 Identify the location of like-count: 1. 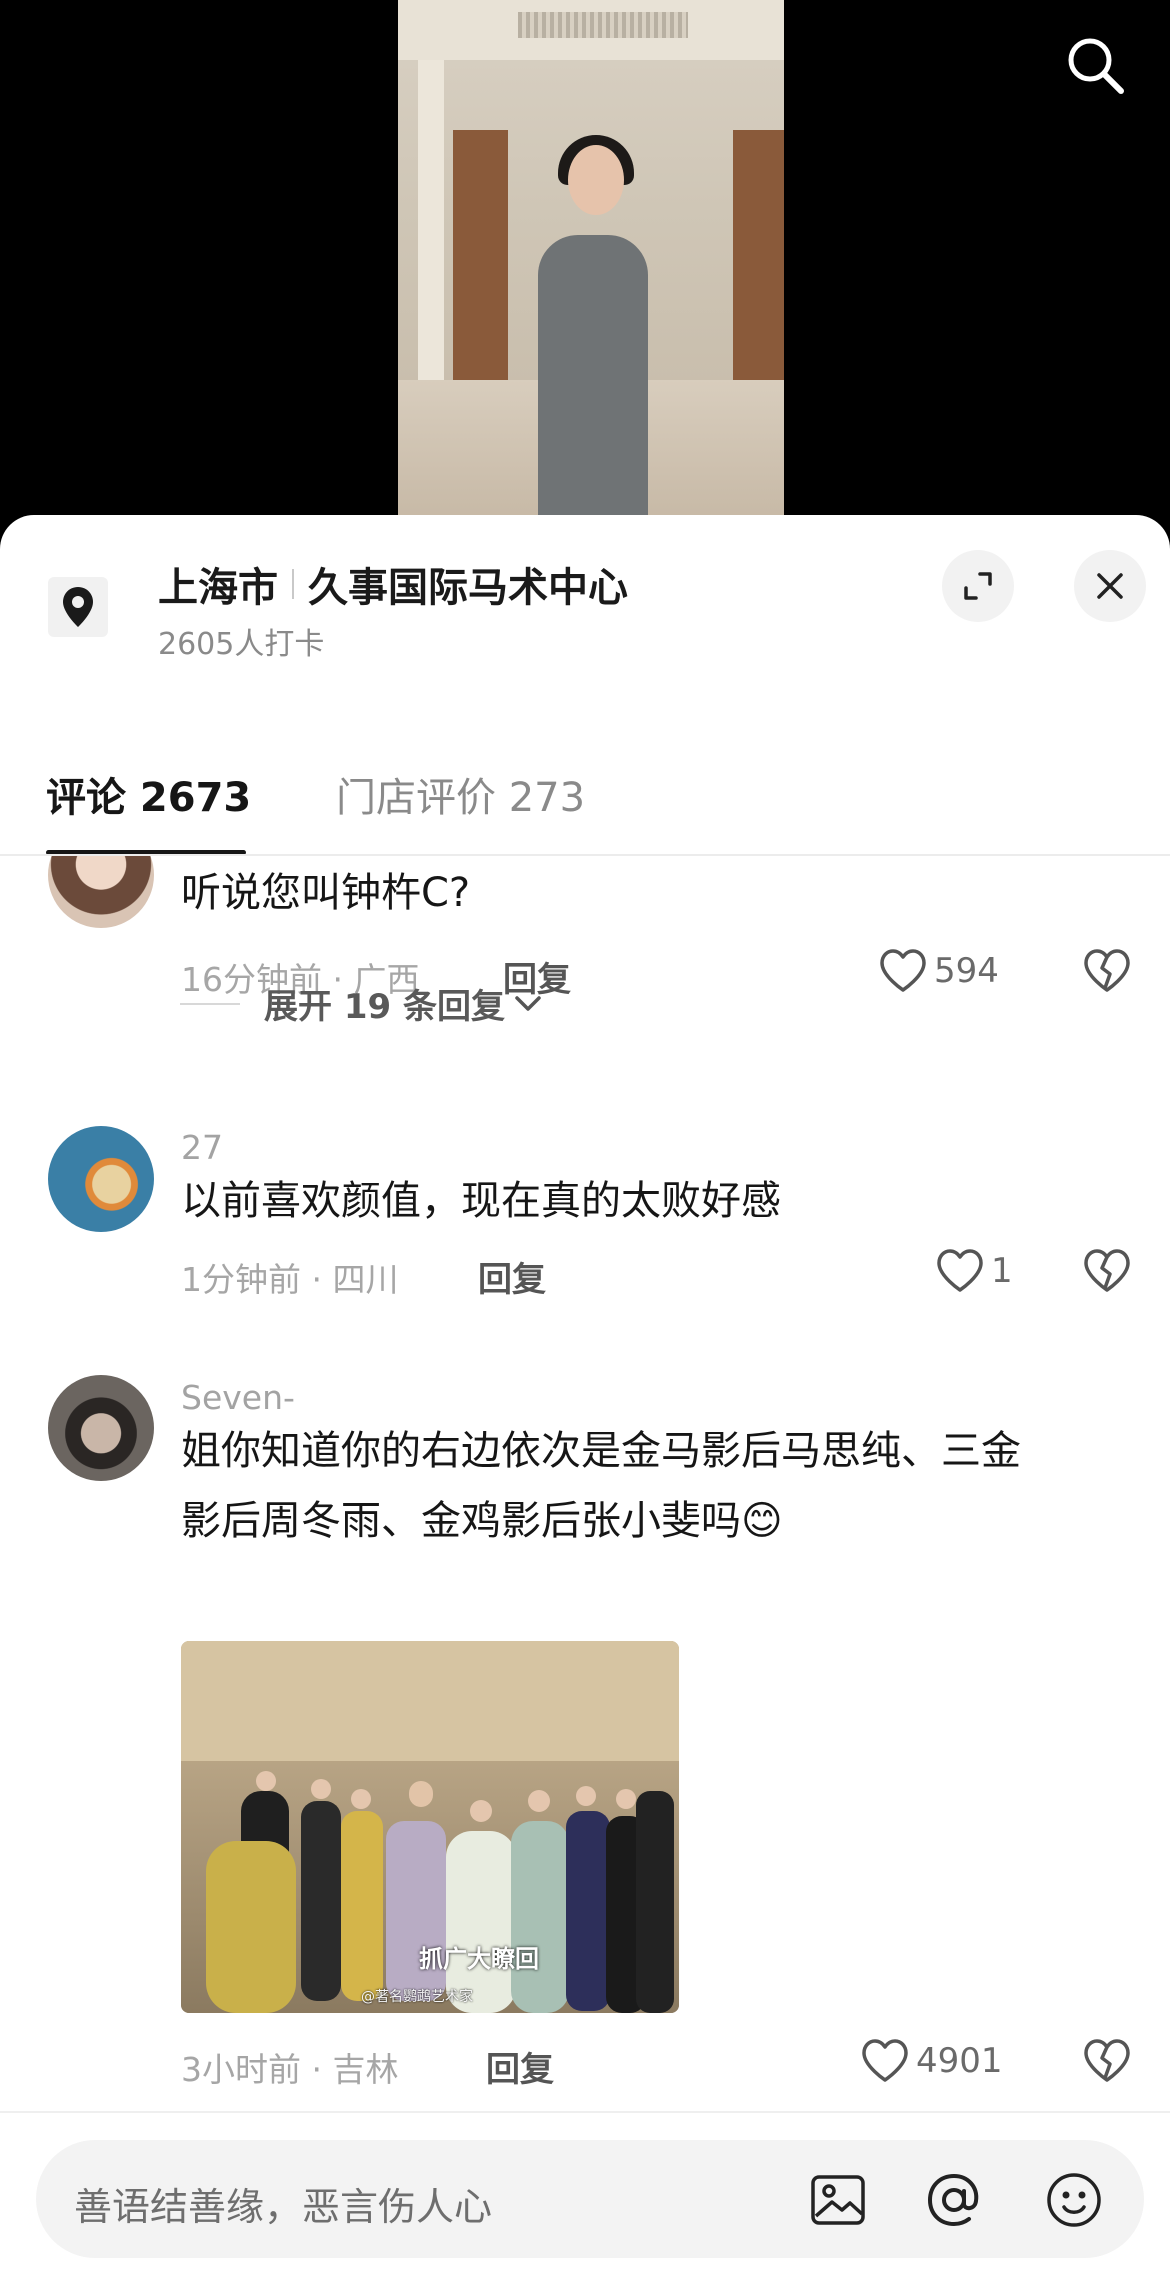
(1002, 1271).